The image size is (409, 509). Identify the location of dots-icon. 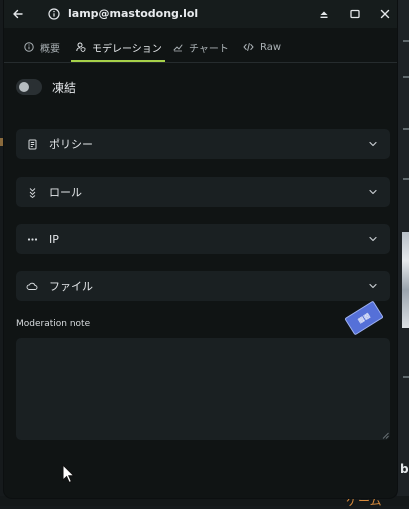
(32, 239).